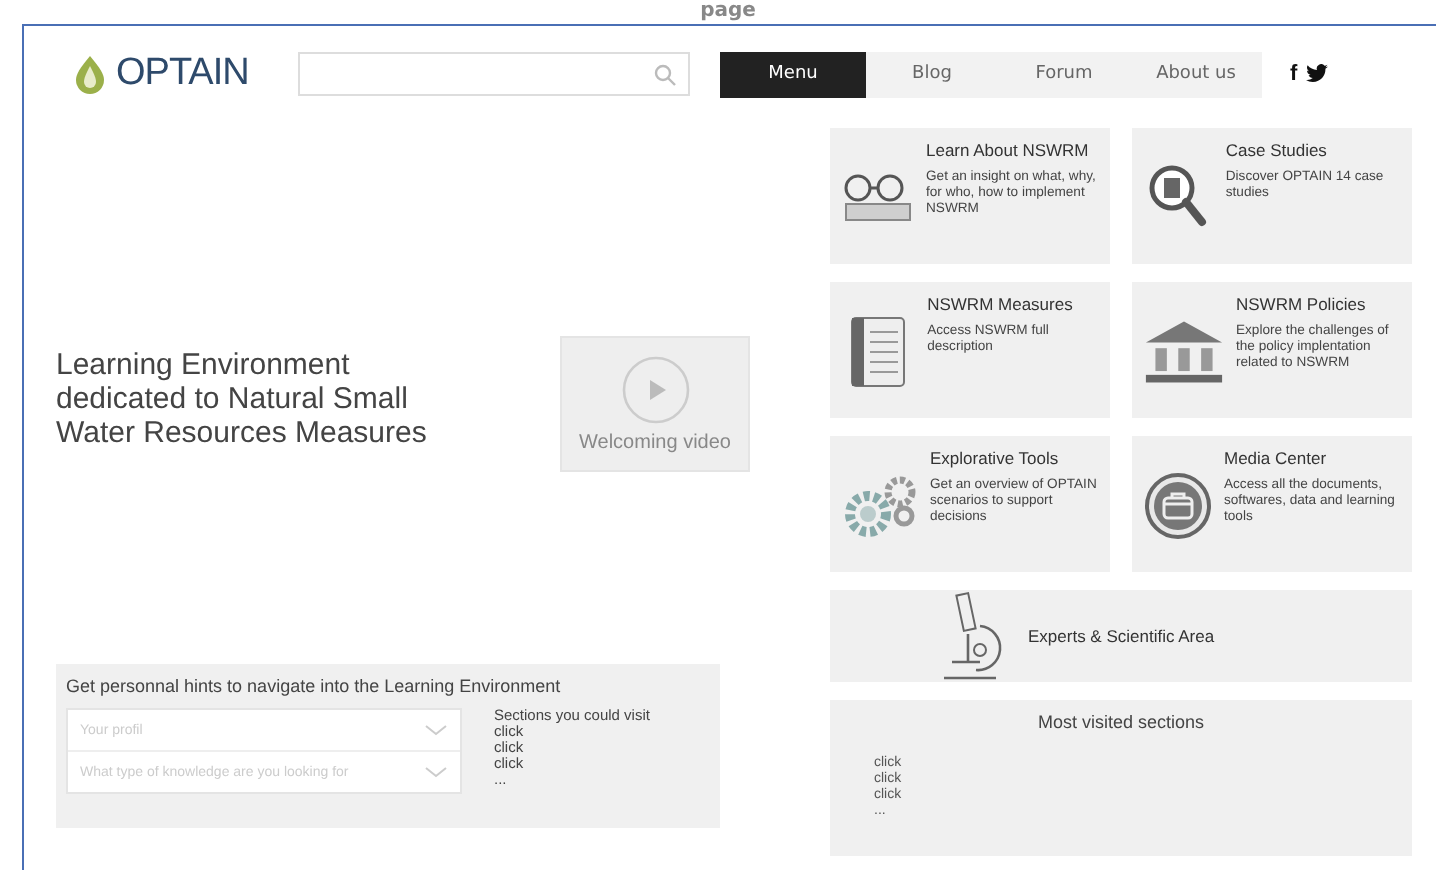 This screenshot has height=870, width=1436. Describe the element at coordinates (995, 458) in the screenshot. I see `card-title: Explorative Tools` at that location.